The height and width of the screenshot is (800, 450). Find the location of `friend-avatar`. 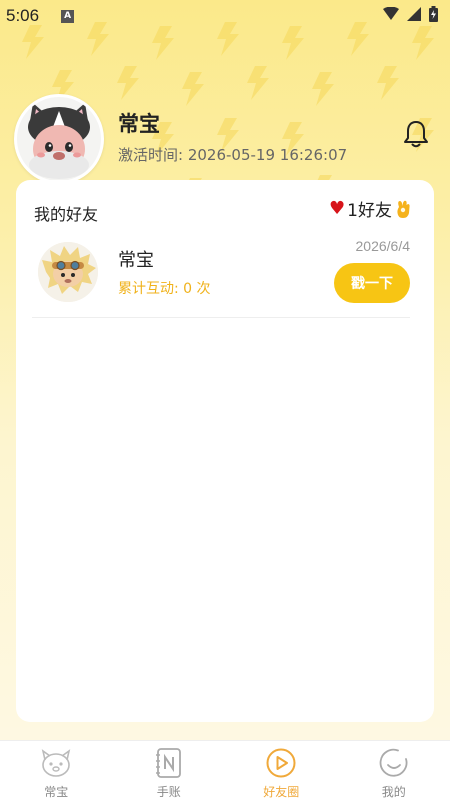

friend-avatar is located at coordinates (68, 272).